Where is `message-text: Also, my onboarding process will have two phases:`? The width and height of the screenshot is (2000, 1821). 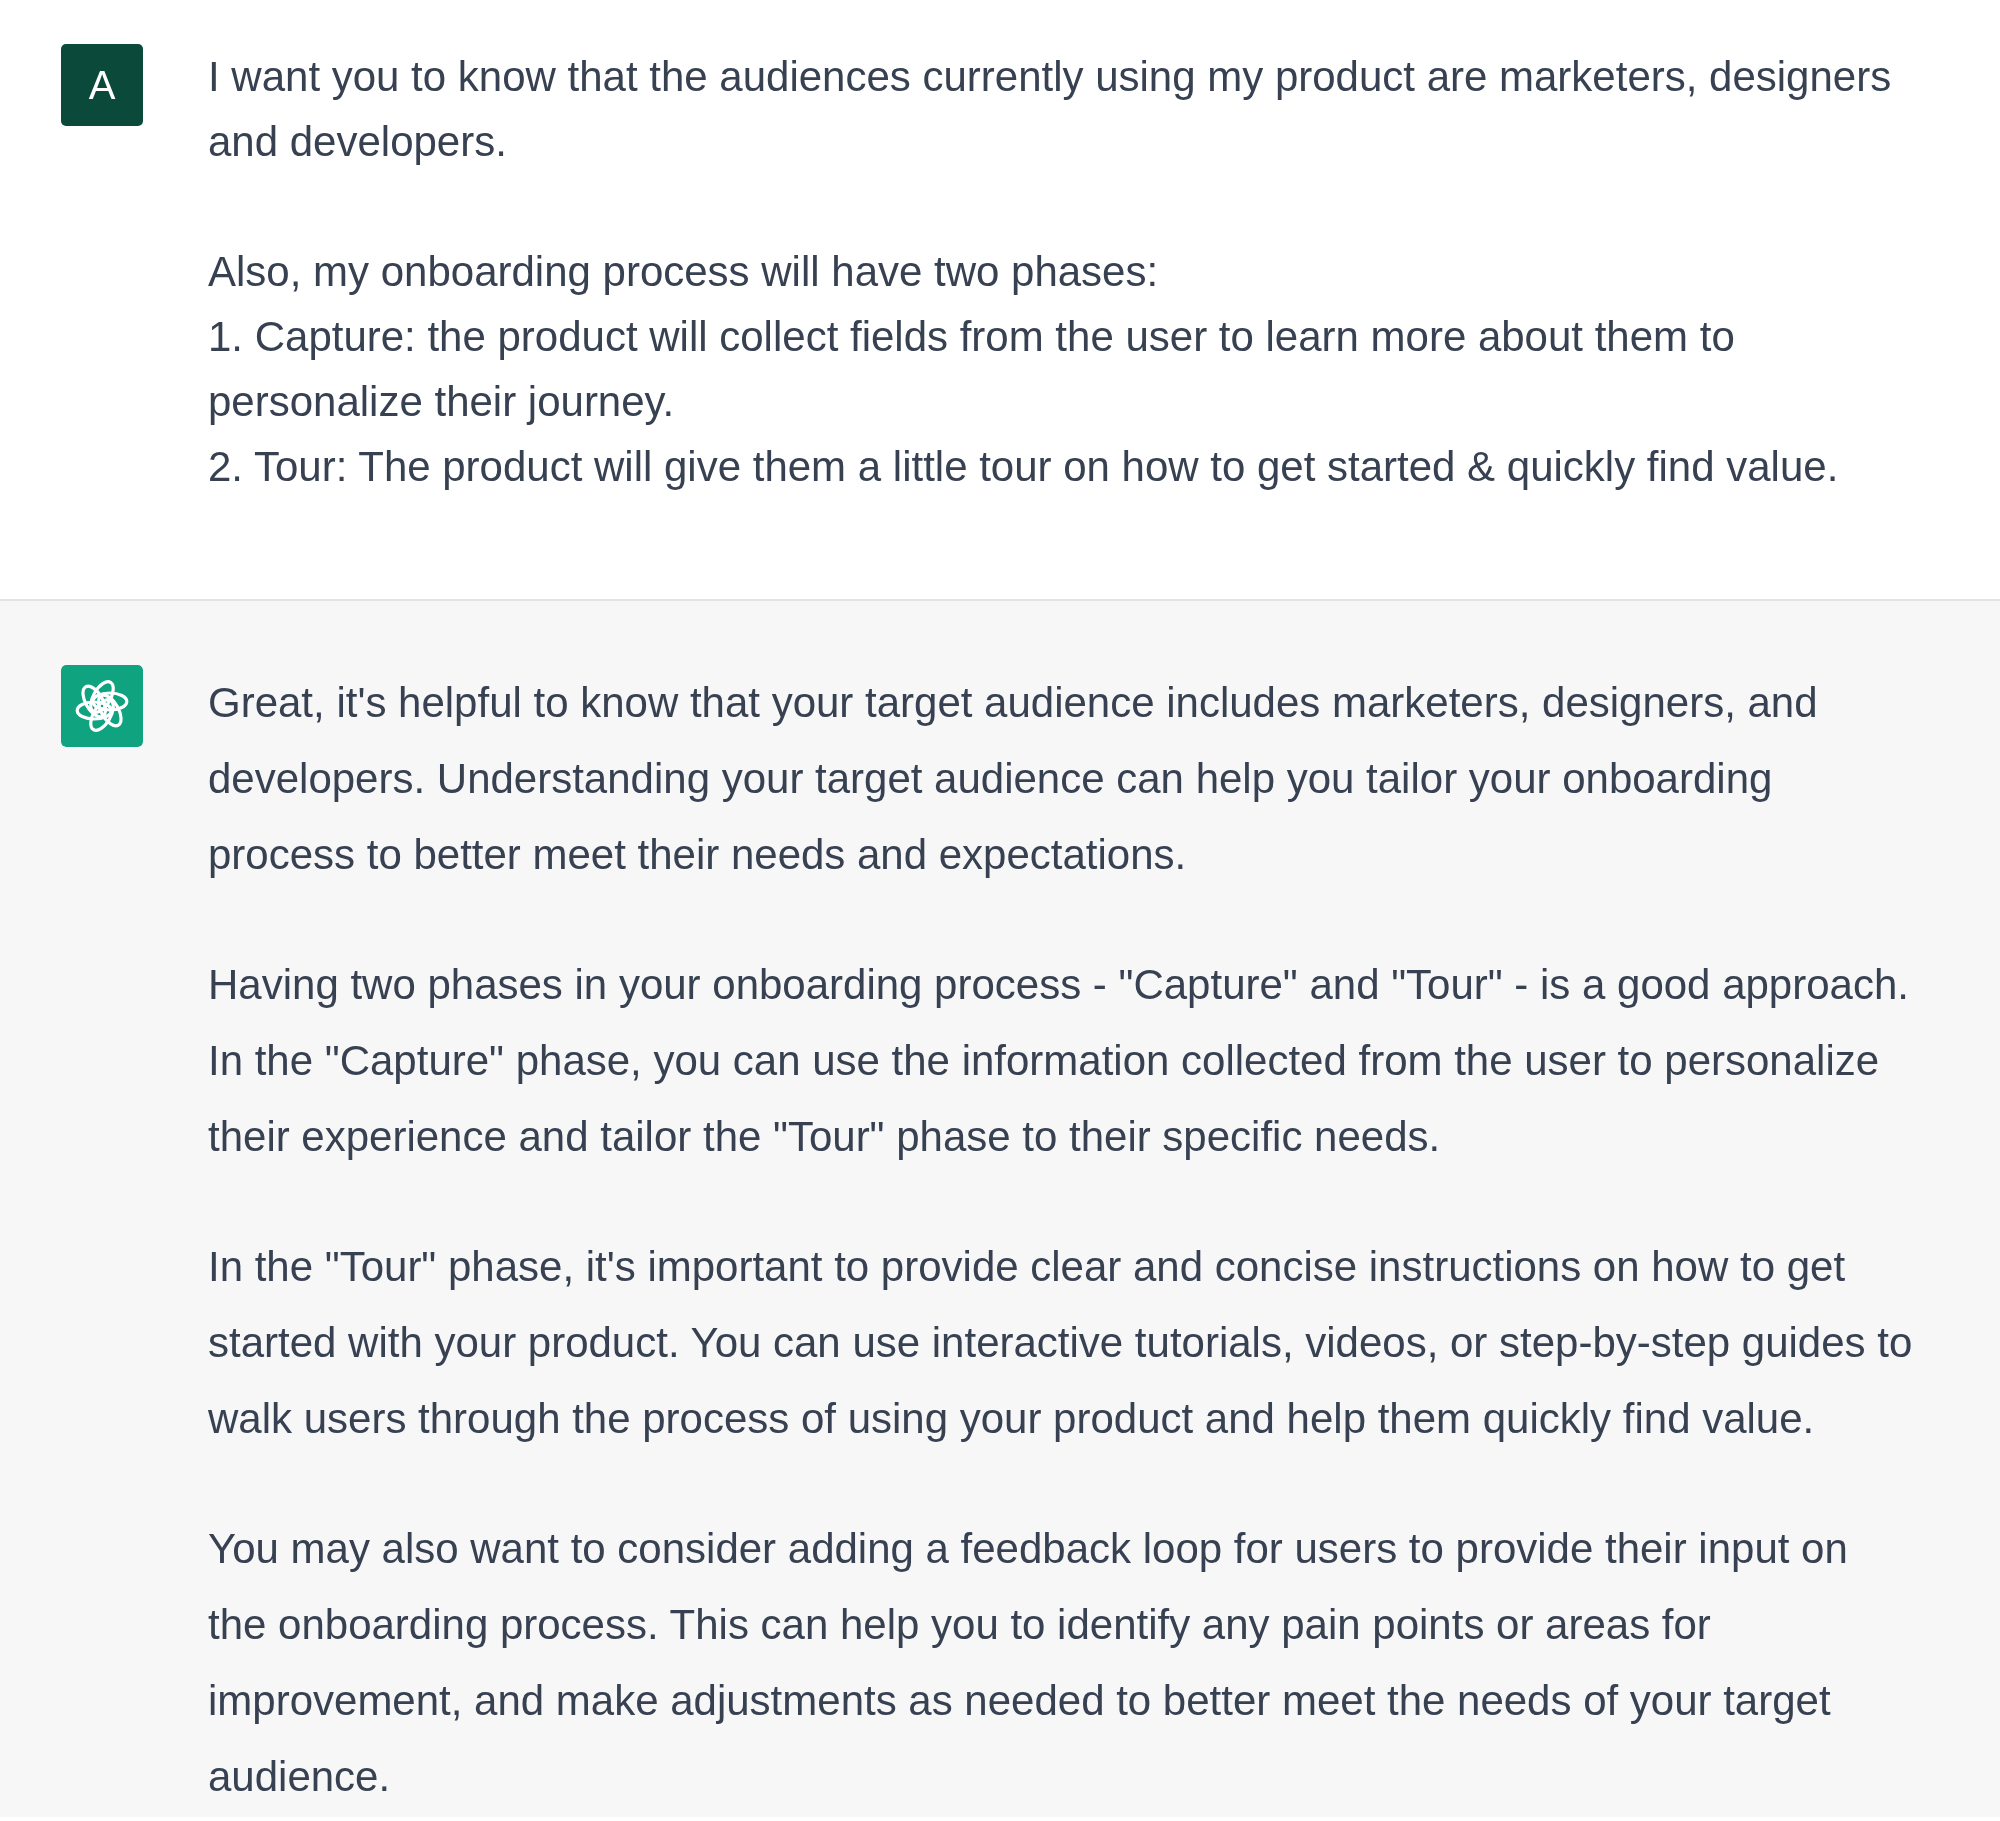
message-text: Also, my onboarding process will have two phases: is located at coordinates (683, 272).